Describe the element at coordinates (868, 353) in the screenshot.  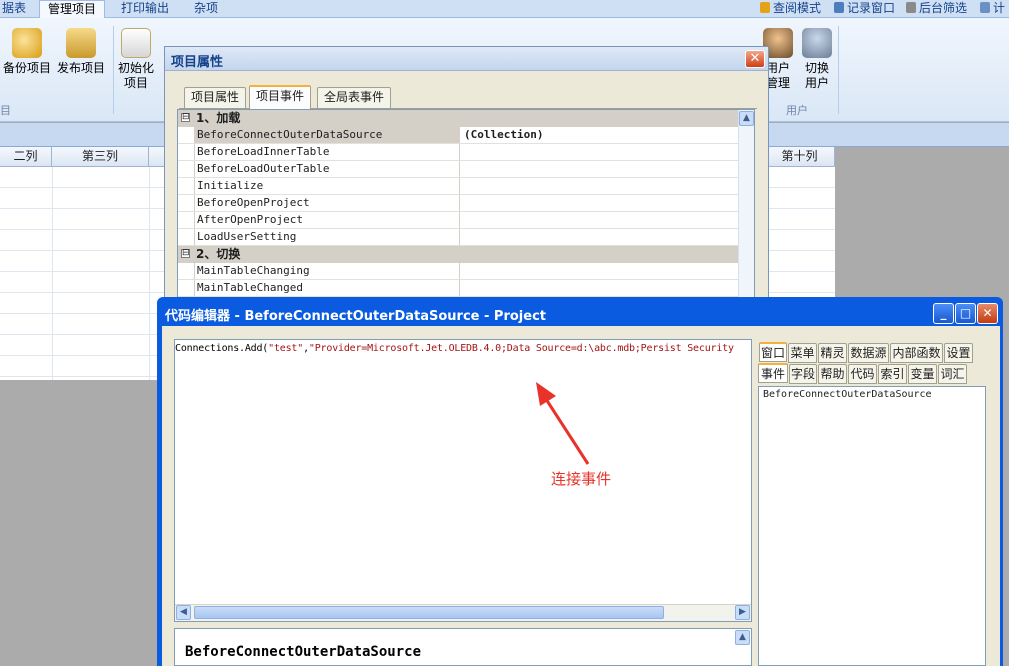
I see `tab-datasource: 数据源` at that location.